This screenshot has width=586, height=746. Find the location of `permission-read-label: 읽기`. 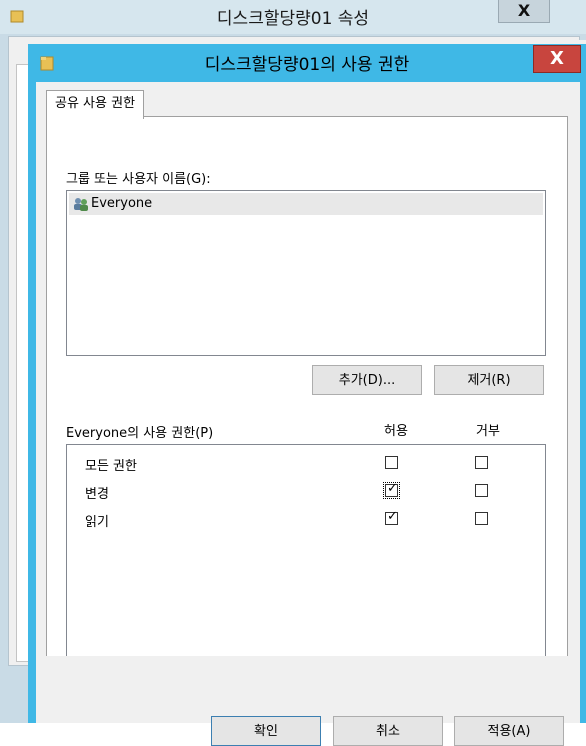

permission-read-label: 읽기 is located at coordinates (97, 522).